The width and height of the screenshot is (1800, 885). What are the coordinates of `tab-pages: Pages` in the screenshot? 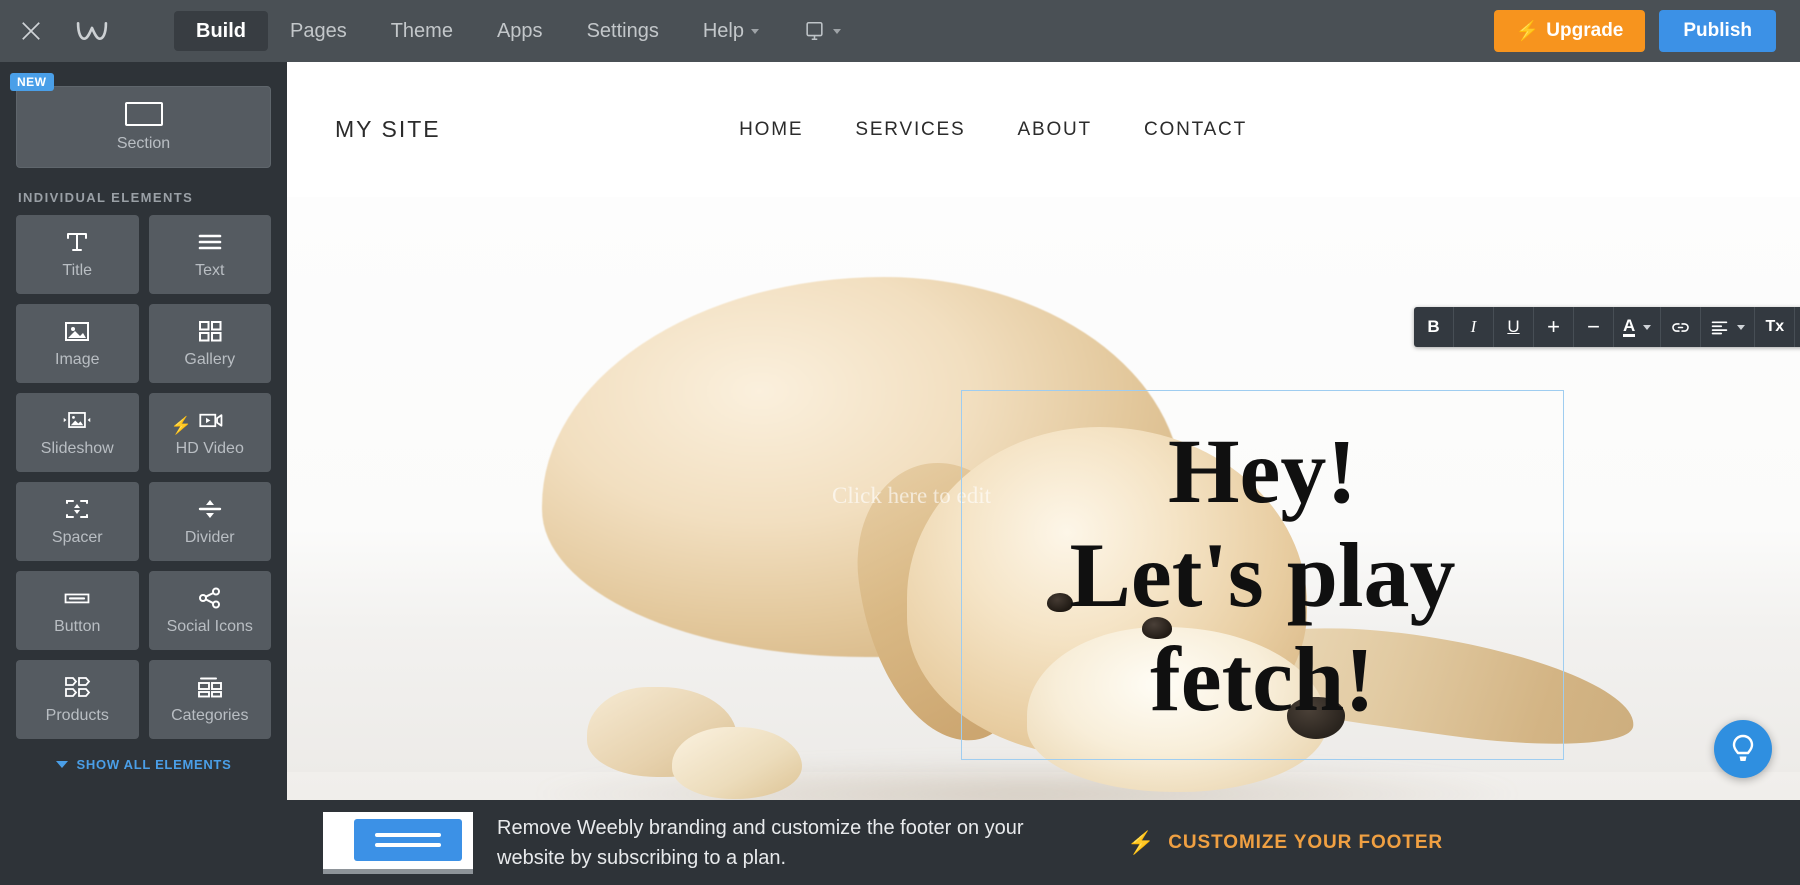 It's located at (318, 31).